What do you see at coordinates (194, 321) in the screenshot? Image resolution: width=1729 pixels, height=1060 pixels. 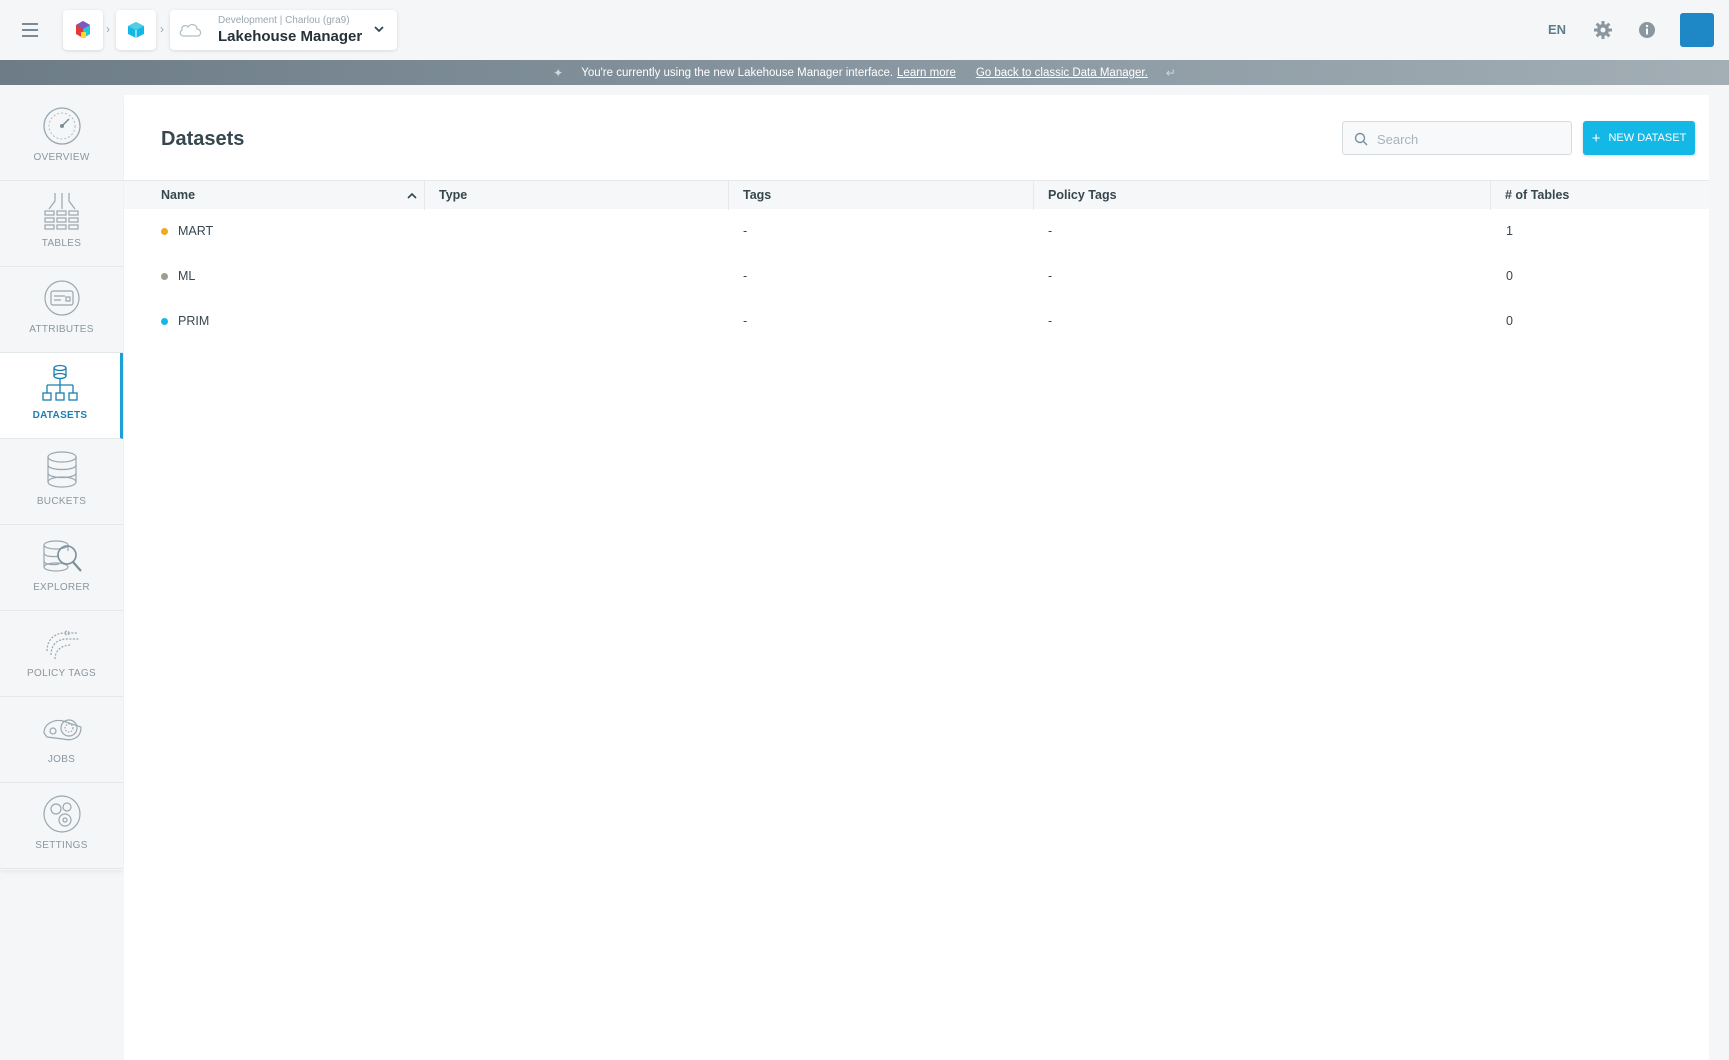 I see `dataset-name: PRIM` at bounding box center [194, 321].